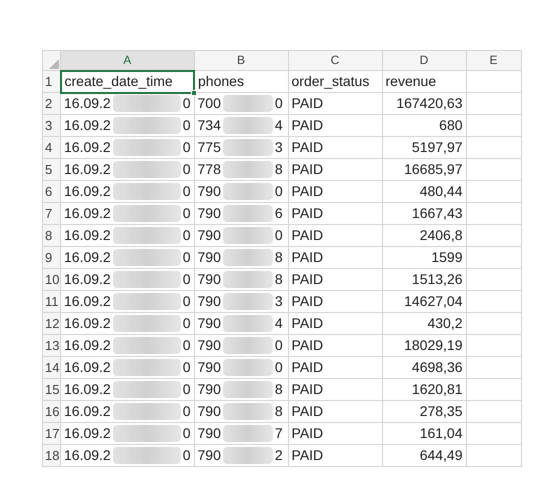 The width and height of the screenshot is (535, 484). What do you see at coordinates (424, 60) in the screenshot?
I see `column-header: D` at bounding box center [424, 60].